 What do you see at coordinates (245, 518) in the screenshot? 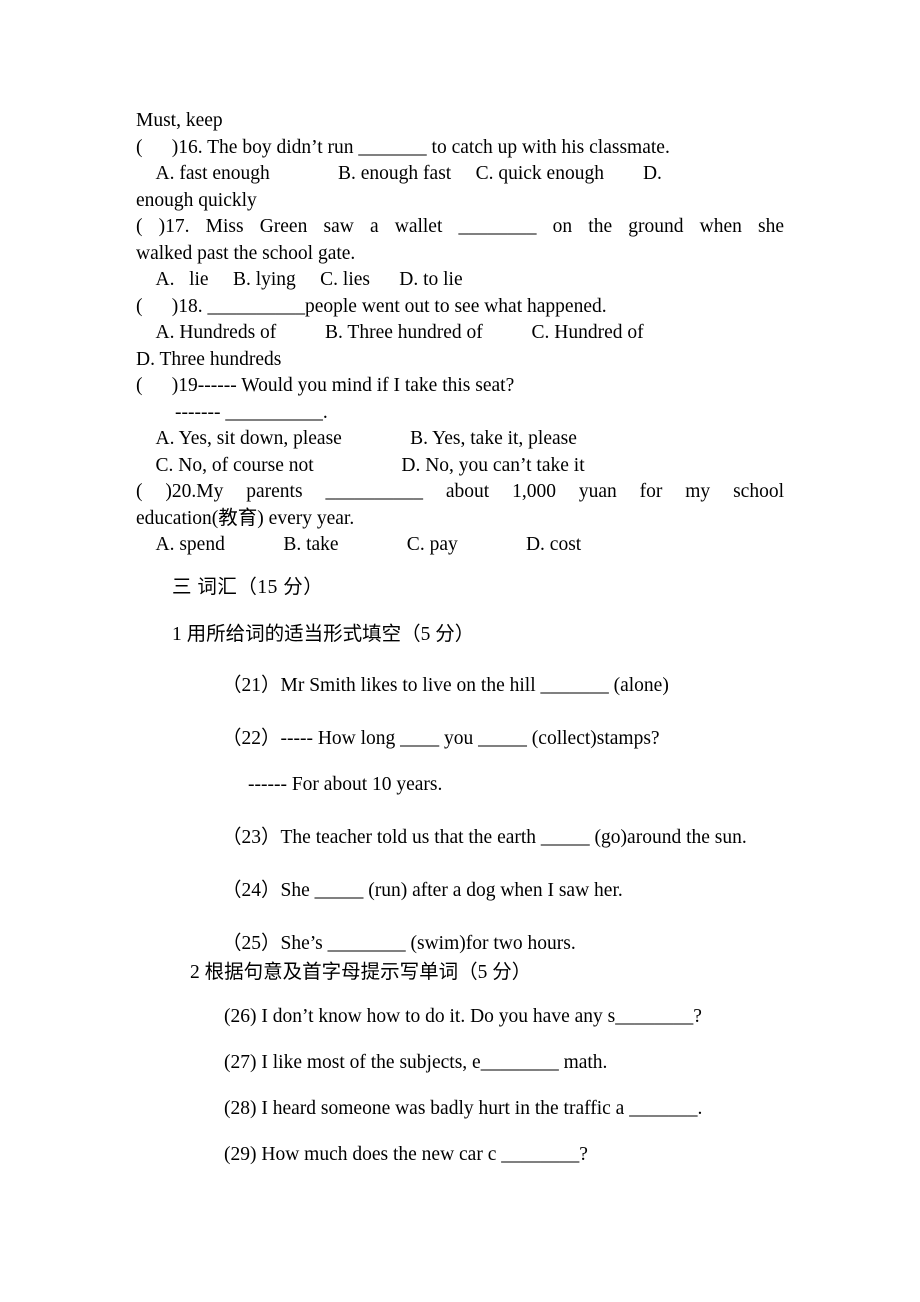
I see `question-20-stem-line-2: education(教育) every year.` at bounding box center [245, 518].